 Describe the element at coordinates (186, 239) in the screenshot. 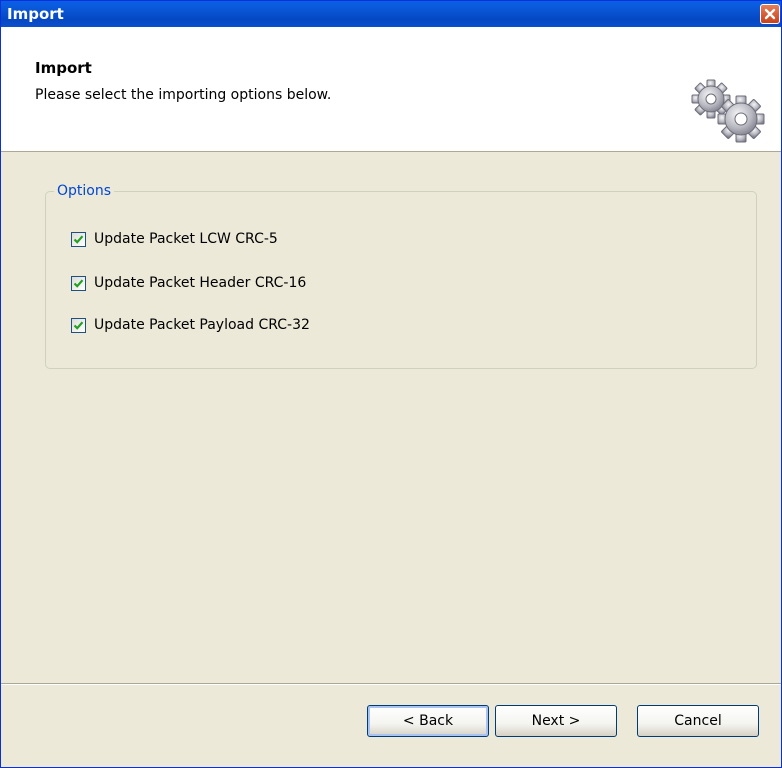

I see `checkbox-label: Update Packet LCW CRC-5` at that location.